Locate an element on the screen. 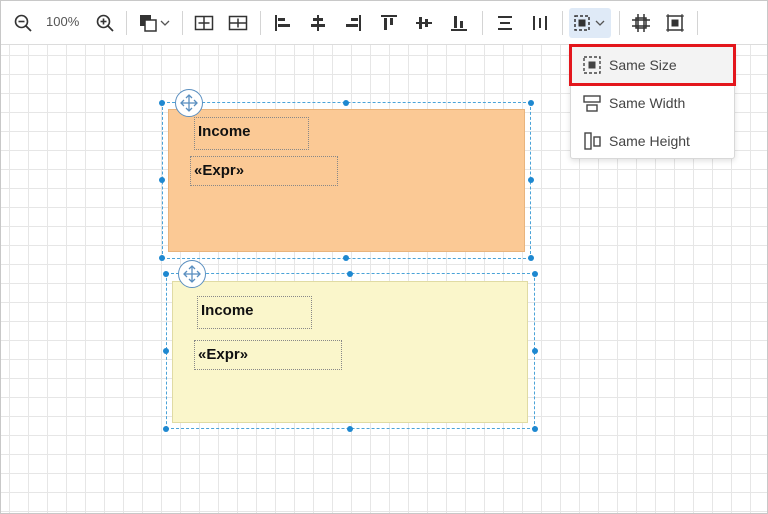 The width and height of the screenshot is (768, 514). menu-item-label: Same Height is located at coordinates (649, 141).